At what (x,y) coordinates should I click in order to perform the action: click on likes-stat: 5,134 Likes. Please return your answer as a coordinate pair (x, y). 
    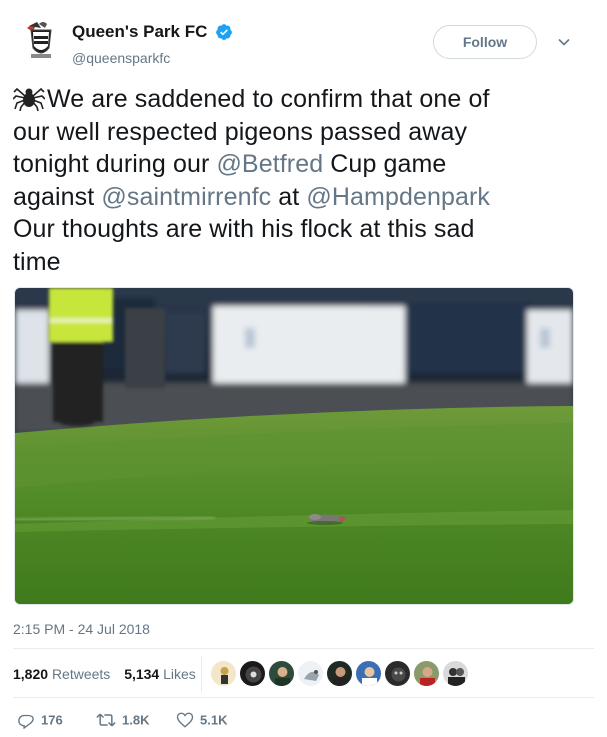
    Looking at the image, I should click on (160, 674).